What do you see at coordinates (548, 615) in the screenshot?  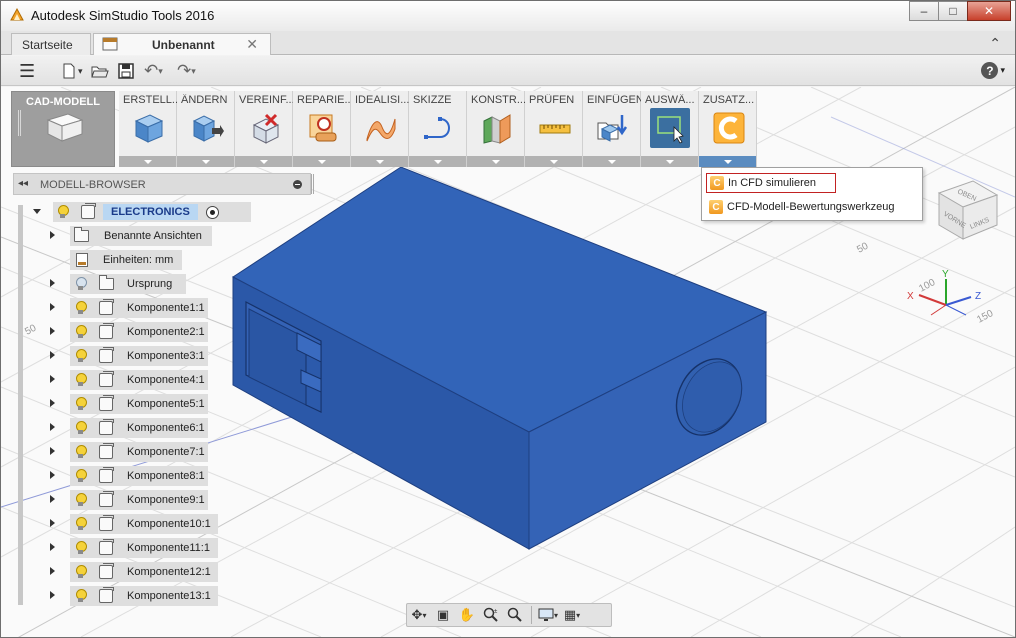 I see `display-settings-button: ▾` at bounding box center [548, 615].